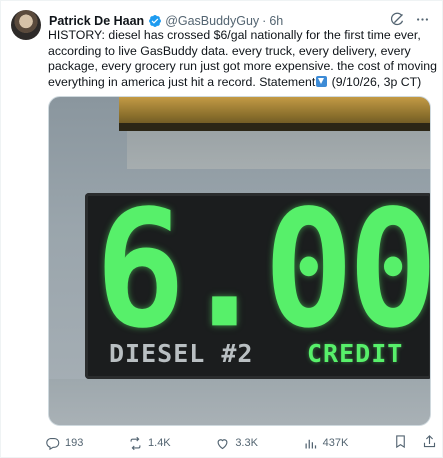 The width and height of the screenshot is (443, 458). What do you see at coordinates (397, 19) in the screenshot?
I see `grok-icon` at bounding box center [397, 19].